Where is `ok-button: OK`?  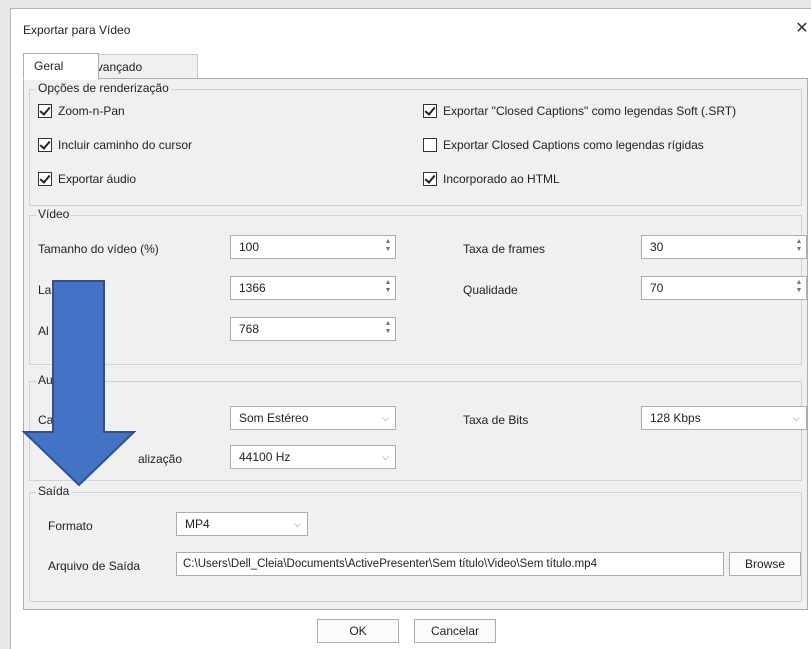 ok-button: OK is located at coordinates (358, 631).